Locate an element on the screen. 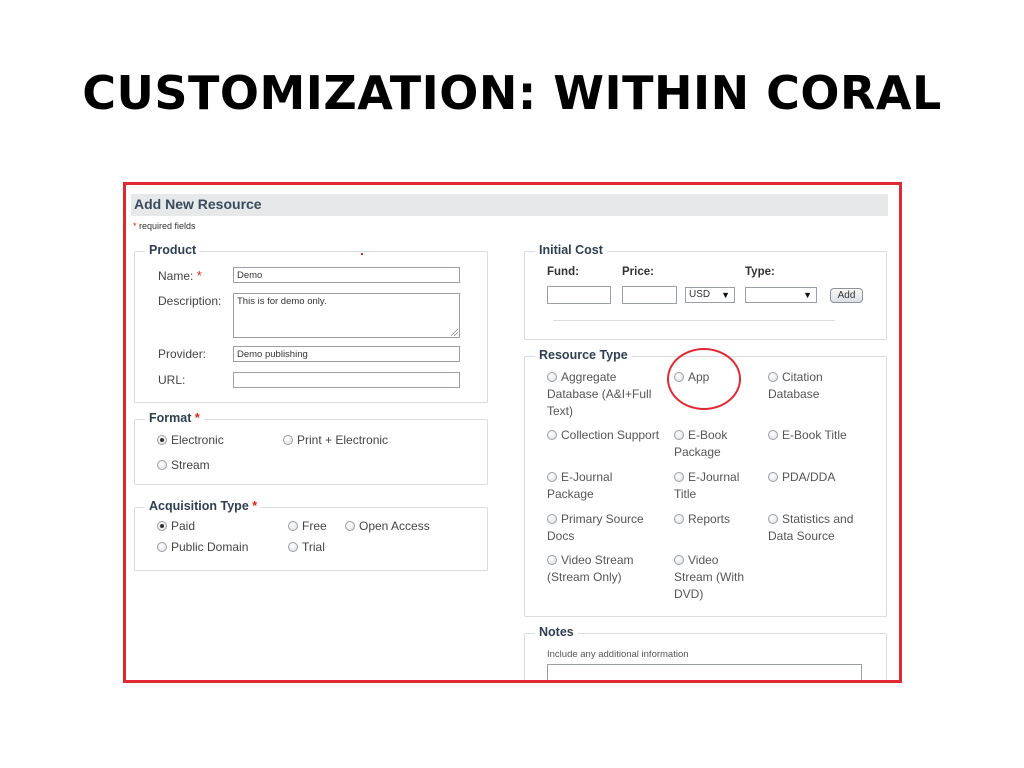  provider-input: Demo publishing is located at coordinates (346, 354).